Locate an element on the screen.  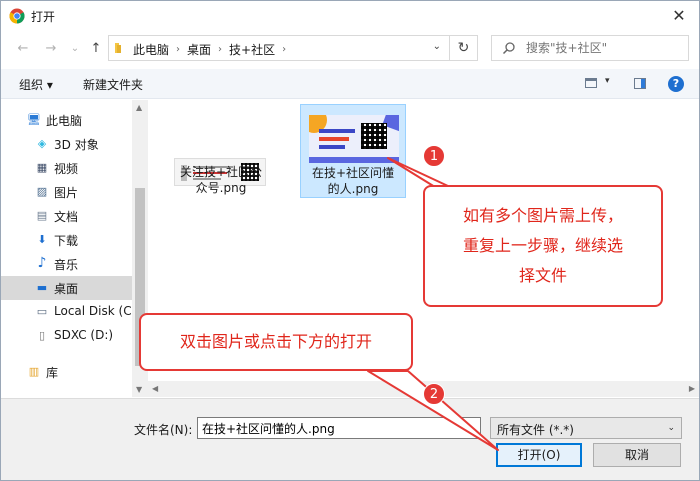
sidebar-item-documents: ▤ 文档 is located at coordinates (66, 216).